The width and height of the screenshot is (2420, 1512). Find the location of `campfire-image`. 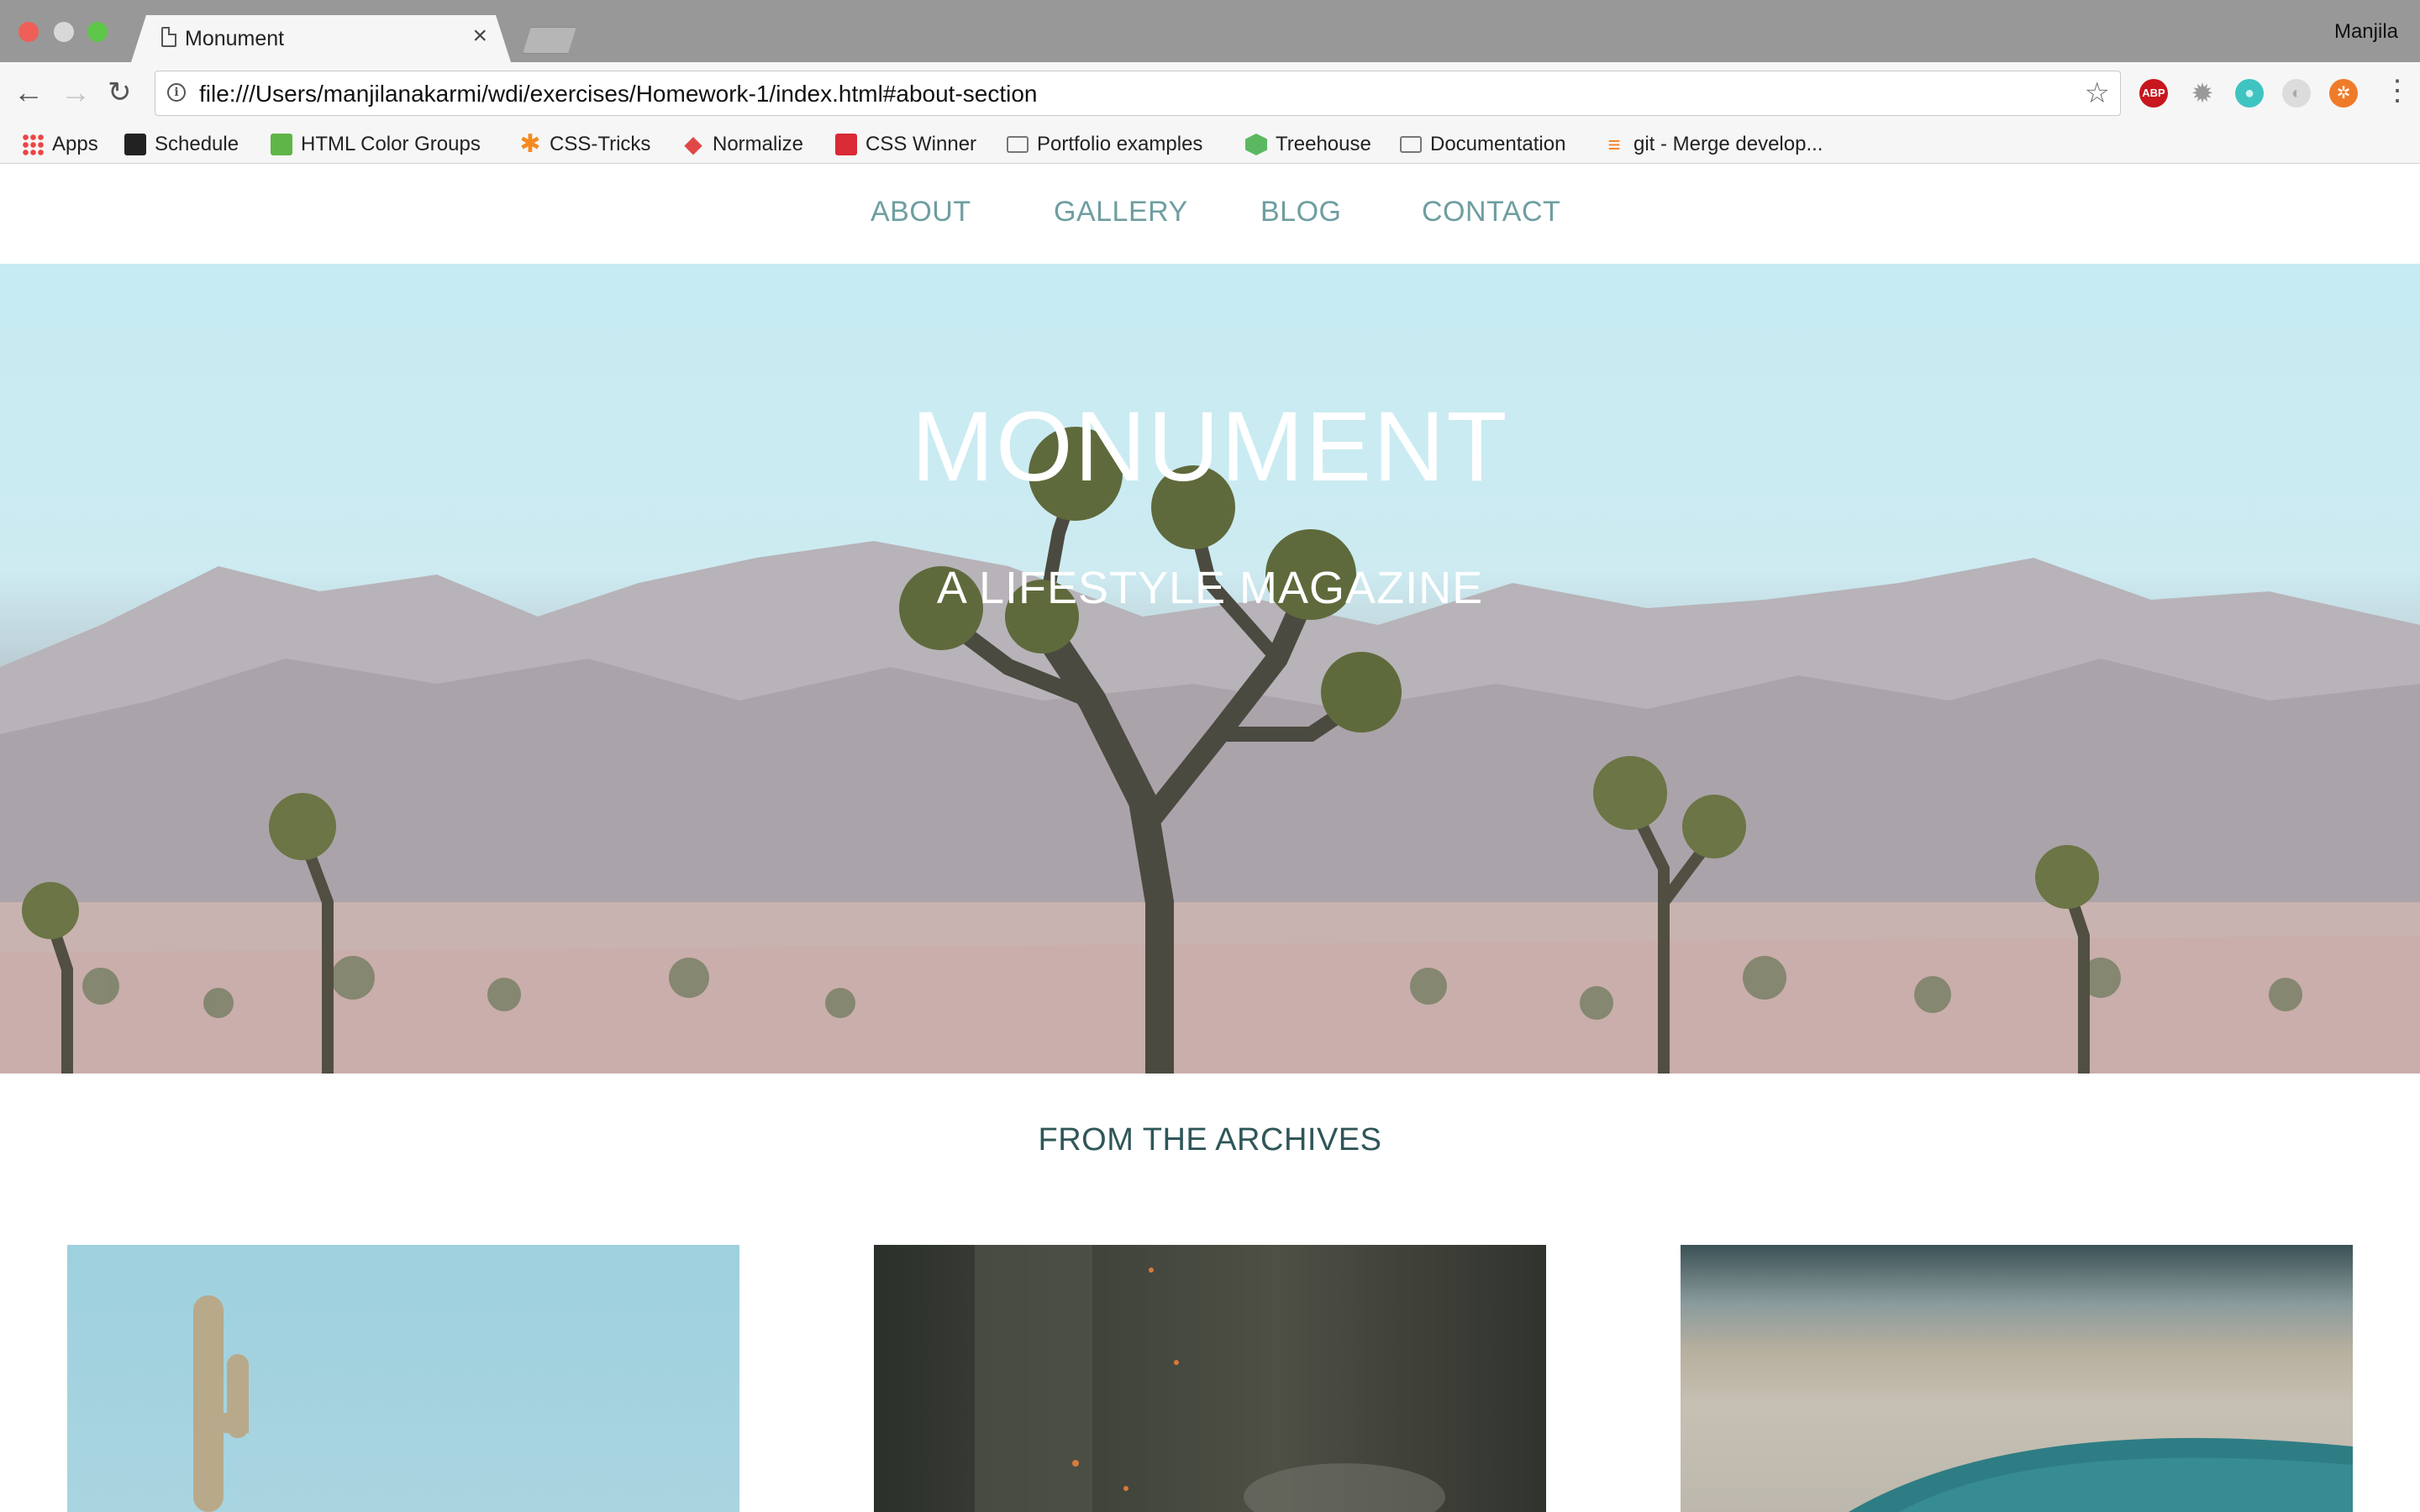

campfire-image is located at coordinates (1210, 1378).